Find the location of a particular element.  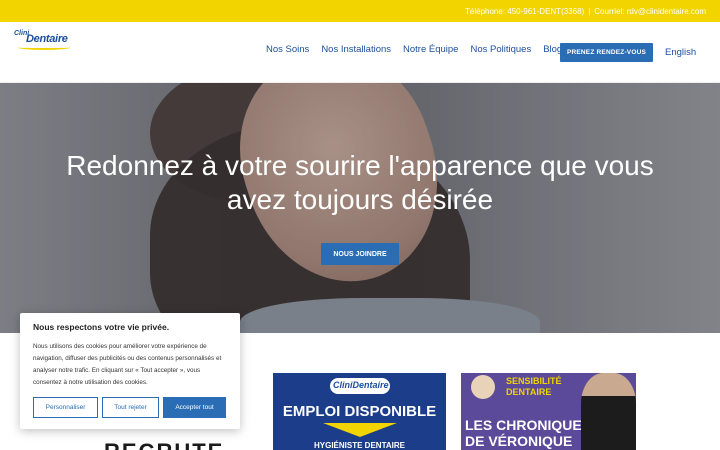

reject-all-button: Tout rejeter is located at coordinates (130, 407).